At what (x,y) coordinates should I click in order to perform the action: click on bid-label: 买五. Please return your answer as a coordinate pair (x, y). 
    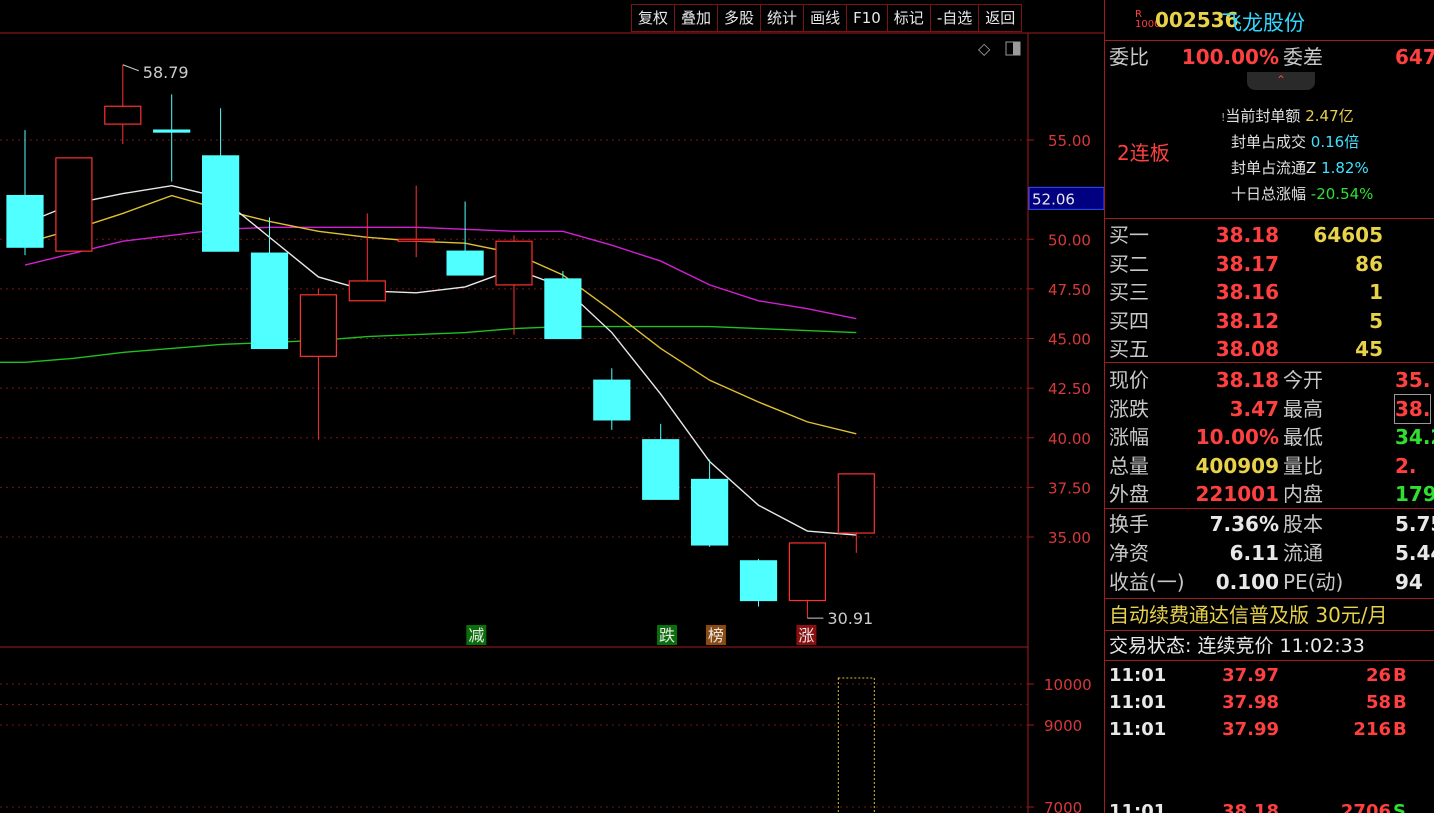
    Looking at the image, I should click on (1129, 349).